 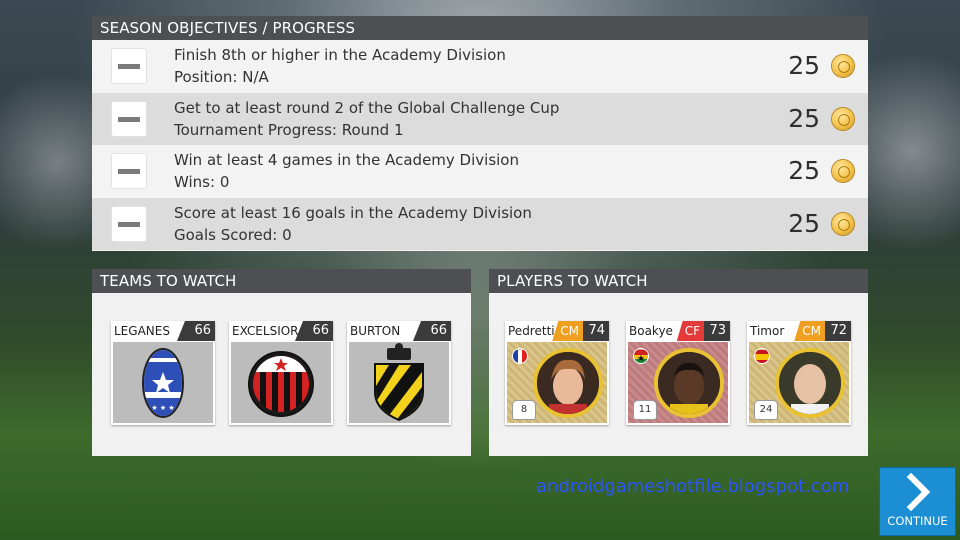 I want to click on team-badge-area: ★ ★ ★, so click(x=163, y=382).